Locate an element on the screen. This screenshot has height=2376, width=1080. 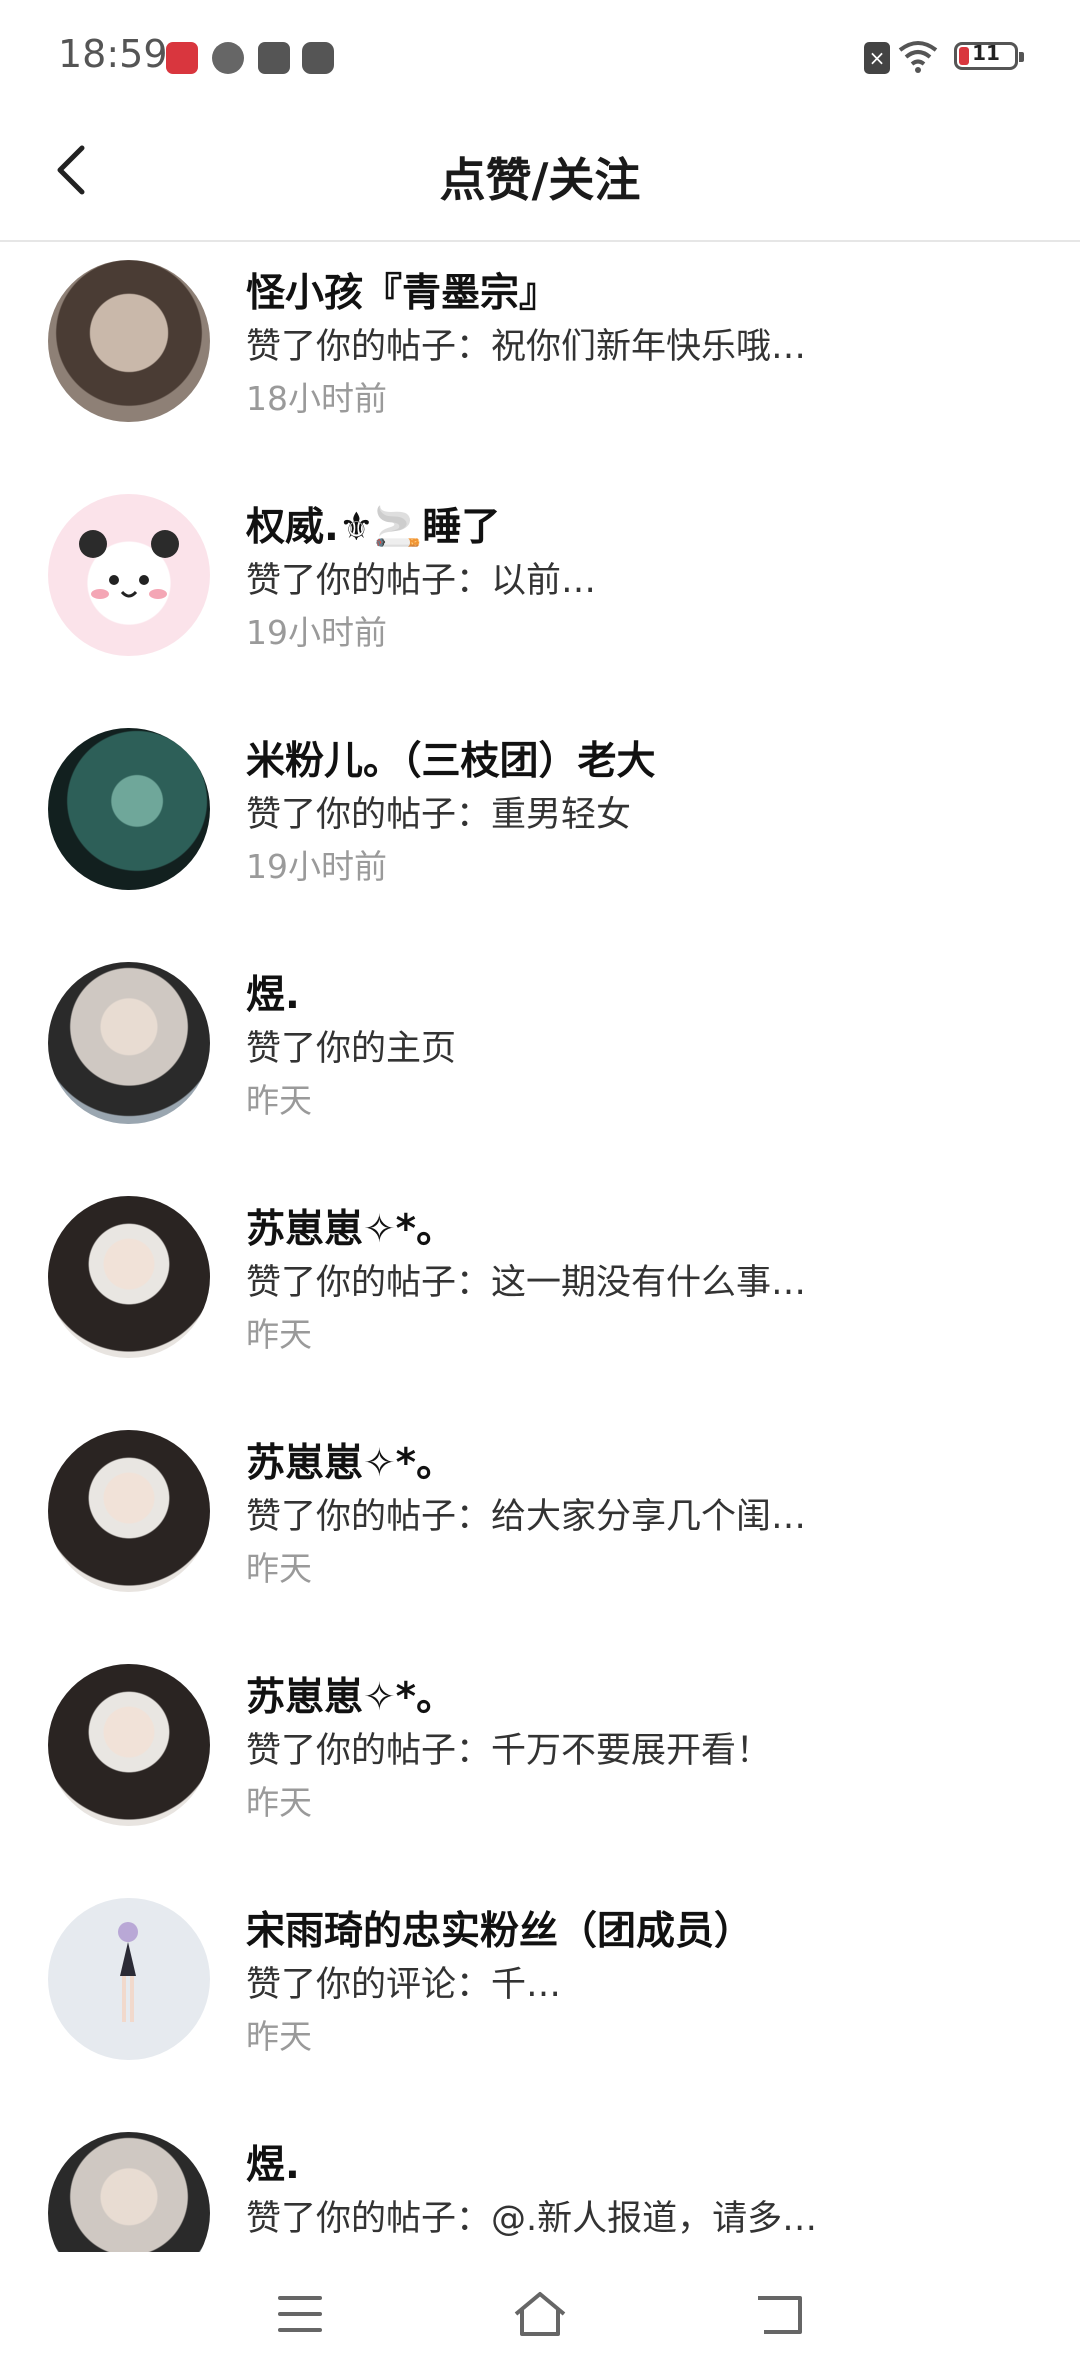
notification-item: 煜. 赞了你的主页 昨天 is located at coordinates (540, 1061).